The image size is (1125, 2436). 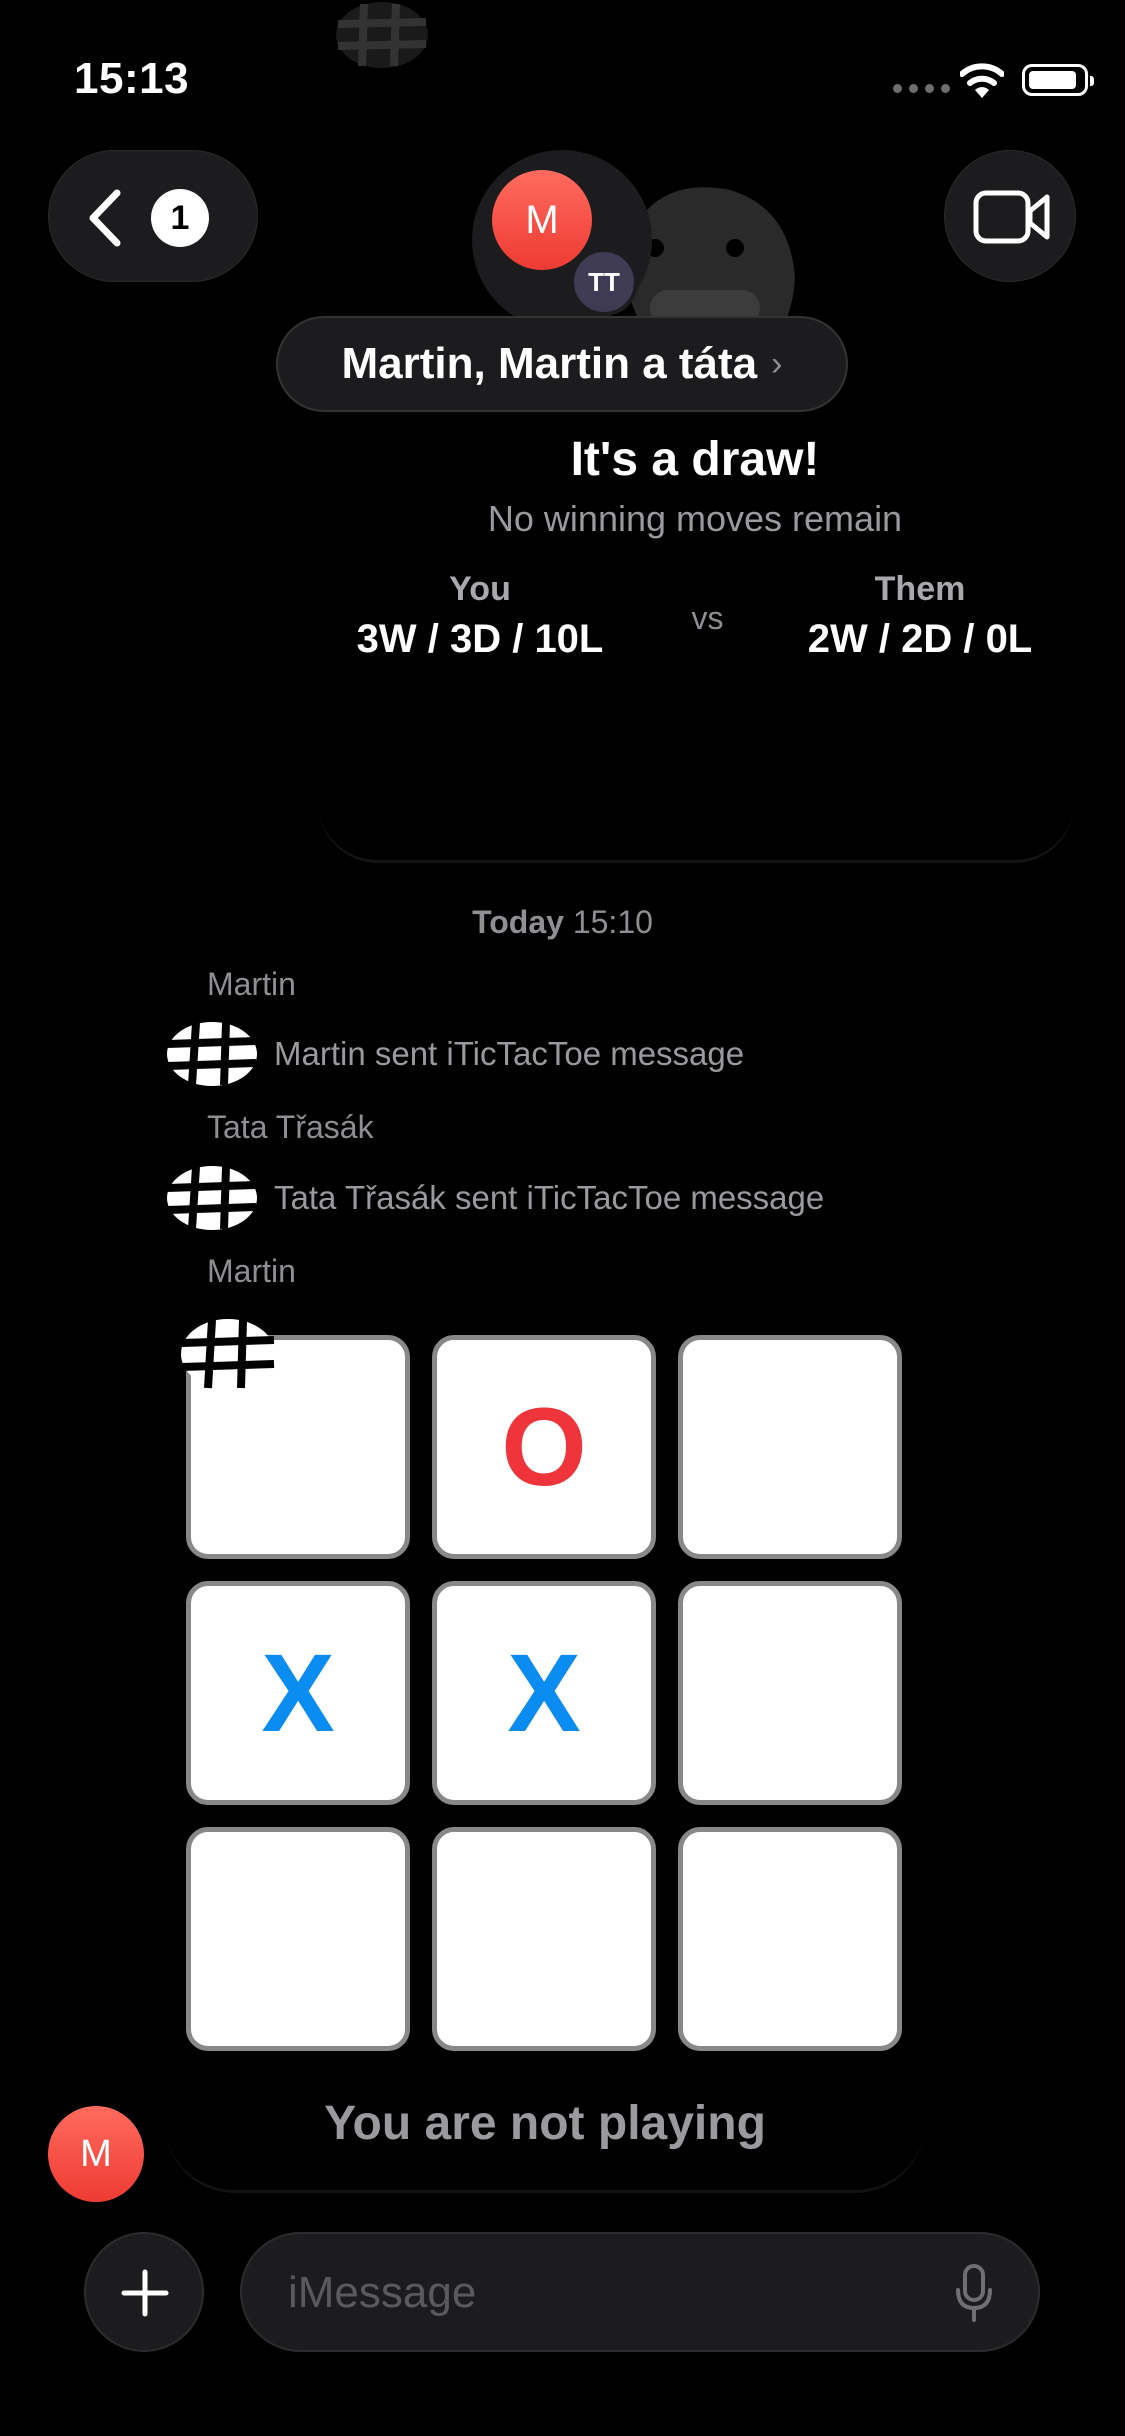 I want to click on game-status-text: You are not playing, so click(x=545, y=2123).